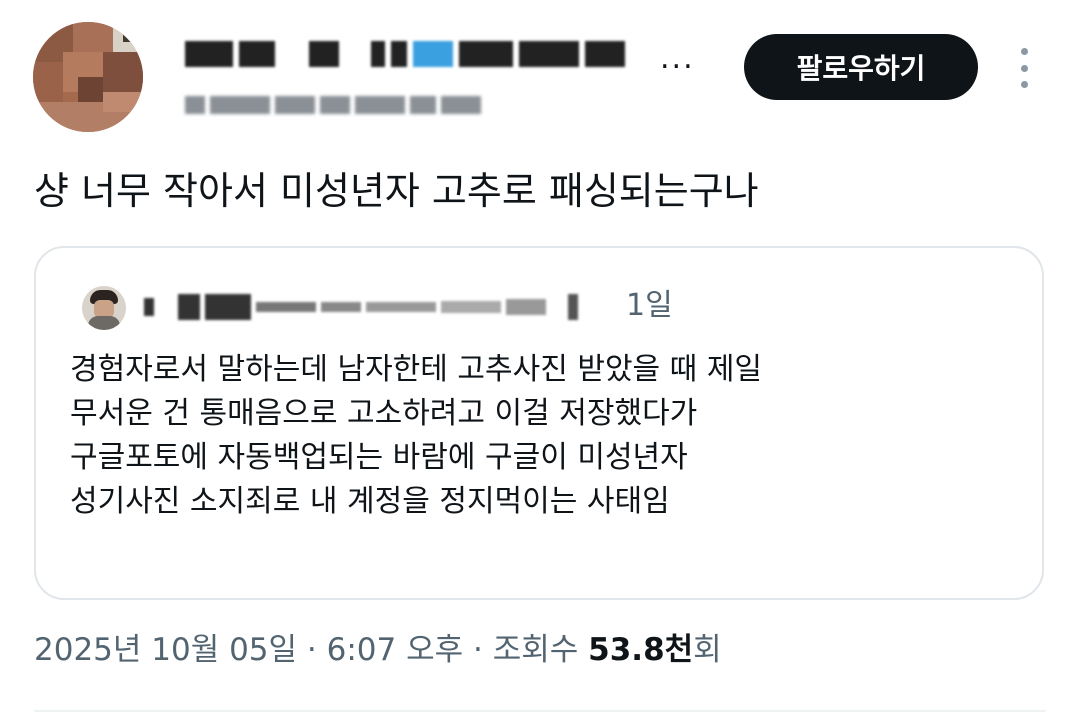 Image resolution: width=1080 pixels, height=714 pixels. What do you see at coordinates (420, 54) in the screenshot?
I see `author-display-name-redacted` at bounding box center [420, 54].